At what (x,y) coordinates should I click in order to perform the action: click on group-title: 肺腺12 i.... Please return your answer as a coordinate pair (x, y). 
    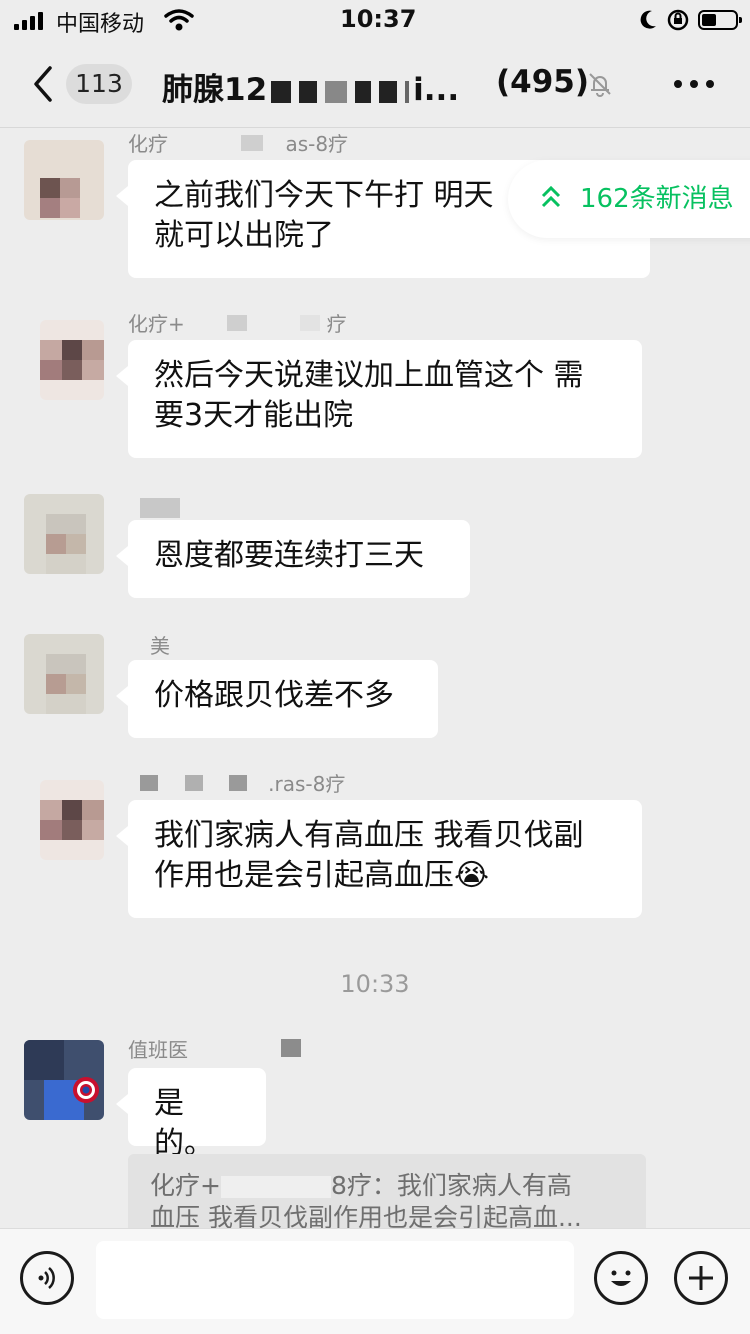
    Looking at the image, I should click on (311, 90).